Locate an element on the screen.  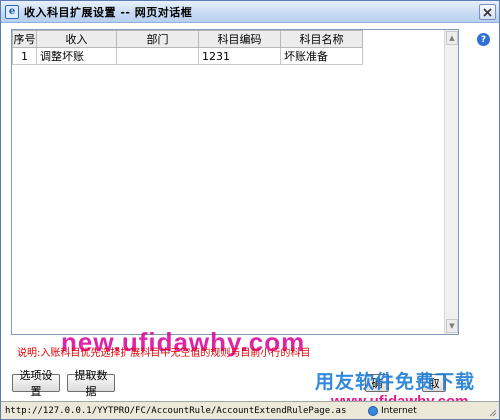
cell-index: 1 is located at coordinates (24, 56).